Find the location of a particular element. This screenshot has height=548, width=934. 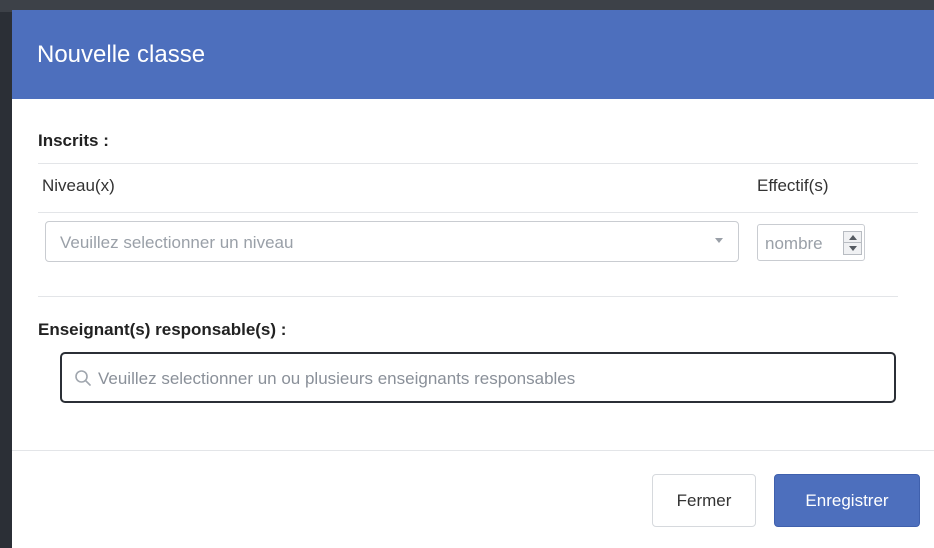

search-icon is located at coordinates (83, 378).